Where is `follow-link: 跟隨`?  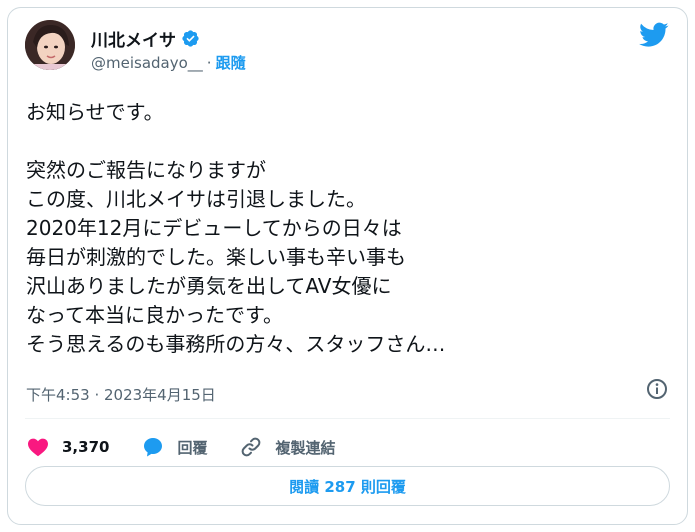
follow-link: 跟隨 is located at coordinates (231, 62).